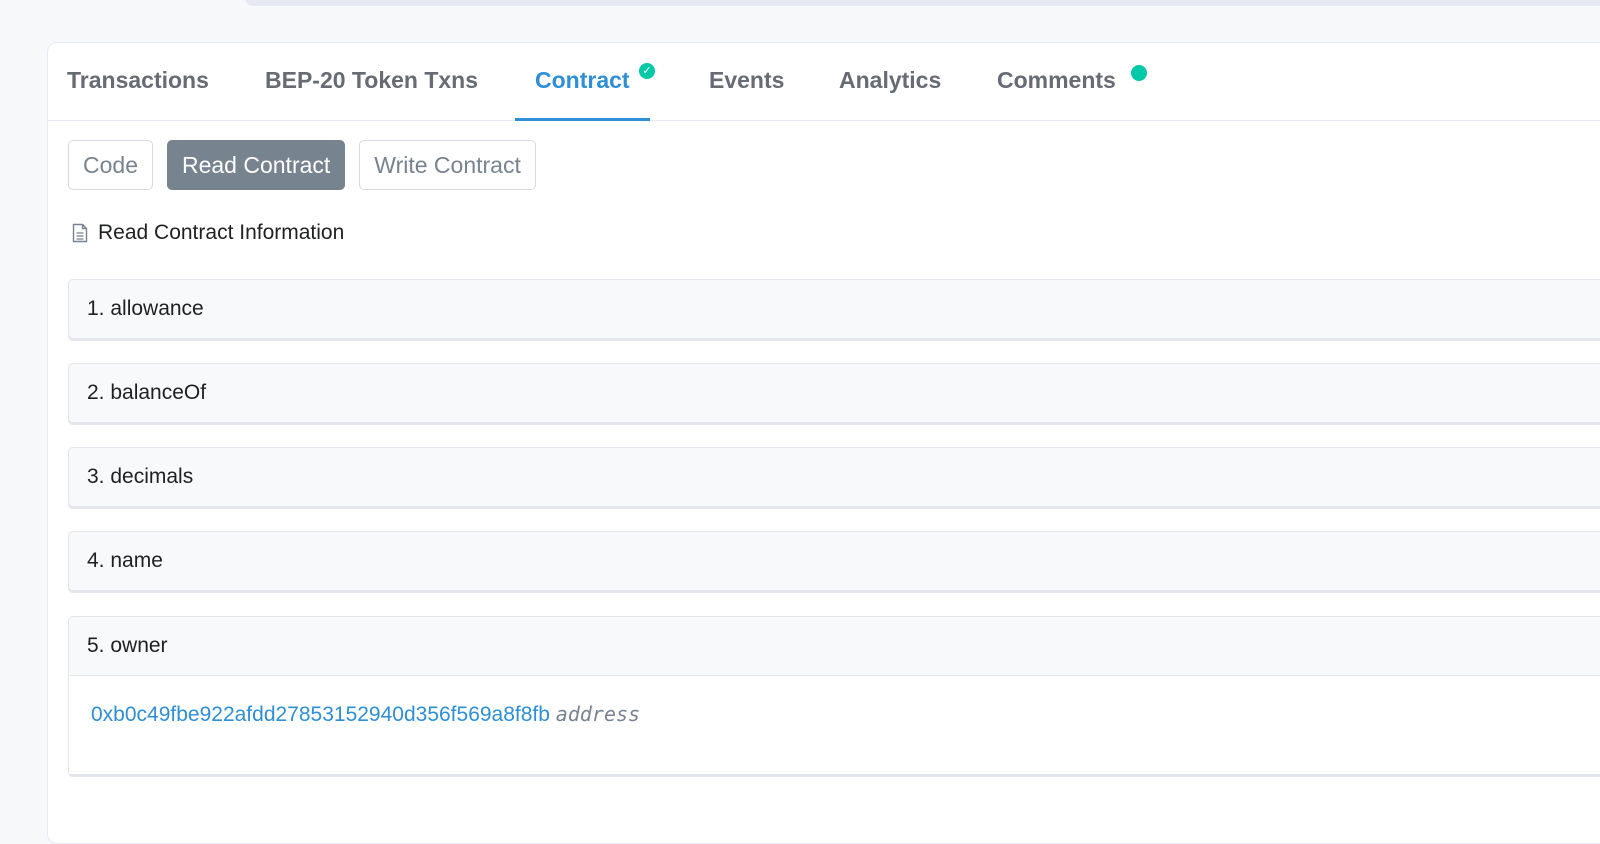 The image size is (1600, 844). What do you see at coordinates (1139, 73) in the screenshot?
I see `new-comments-dot-icon` at bounding box center [1139, 73].